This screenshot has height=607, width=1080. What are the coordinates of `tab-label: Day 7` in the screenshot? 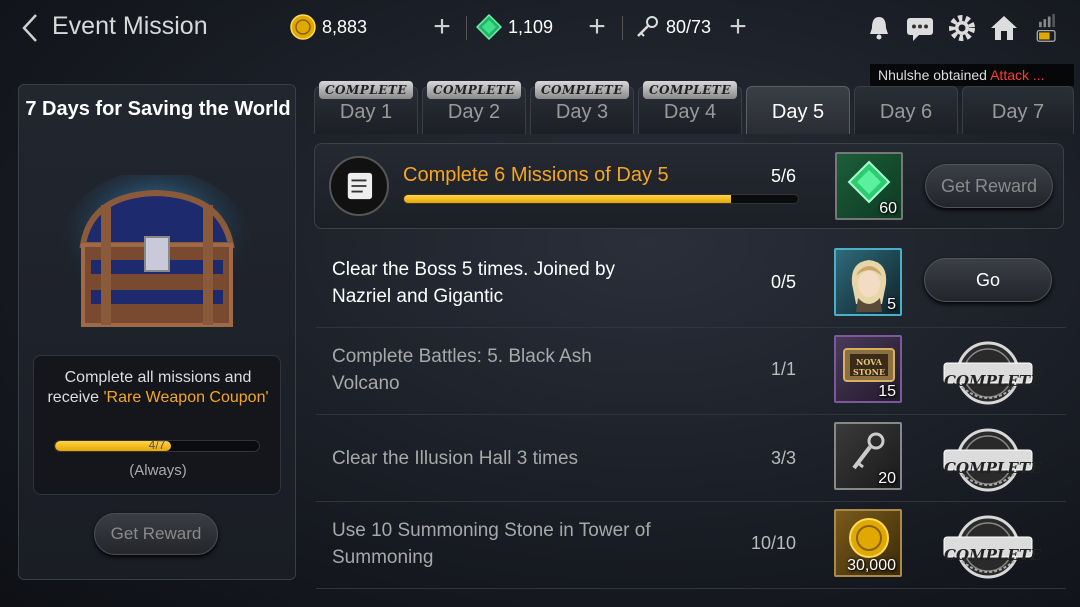 It's located at (1018, 112).